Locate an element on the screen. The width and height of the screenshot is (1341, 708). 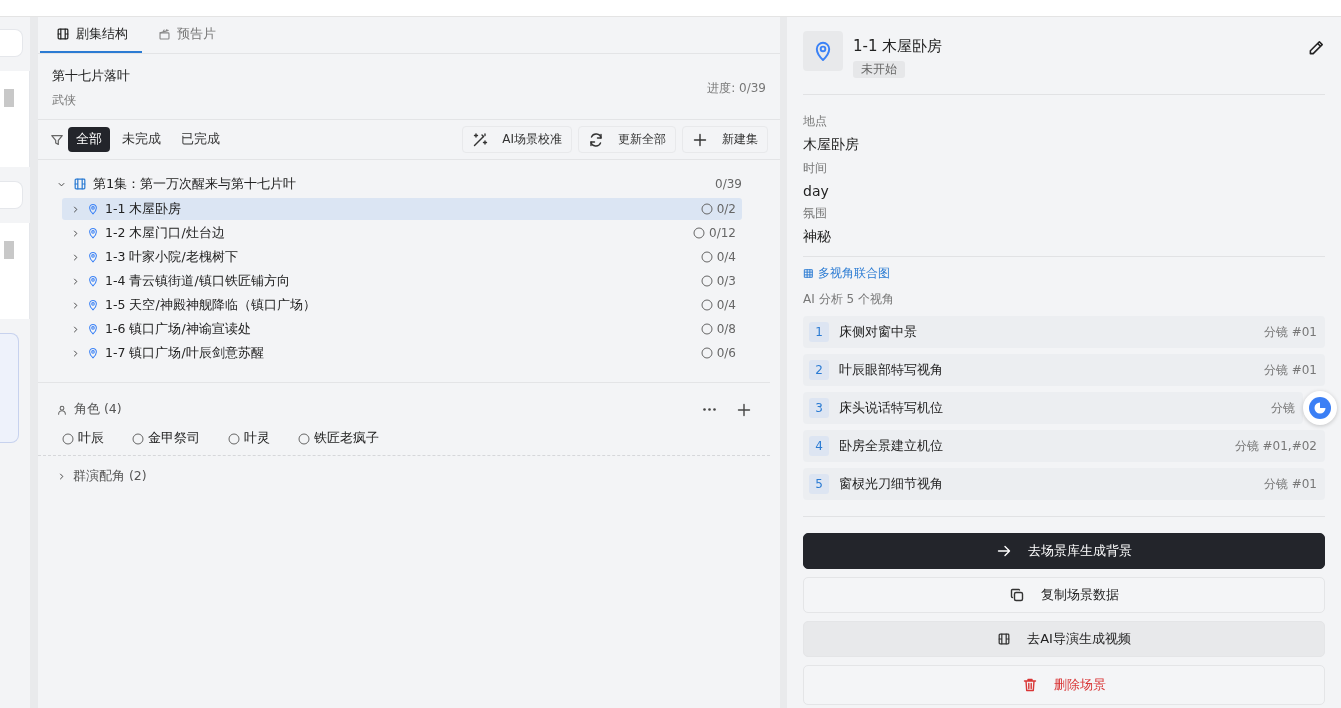
clapper-icon is located at coordinates (164, 34).